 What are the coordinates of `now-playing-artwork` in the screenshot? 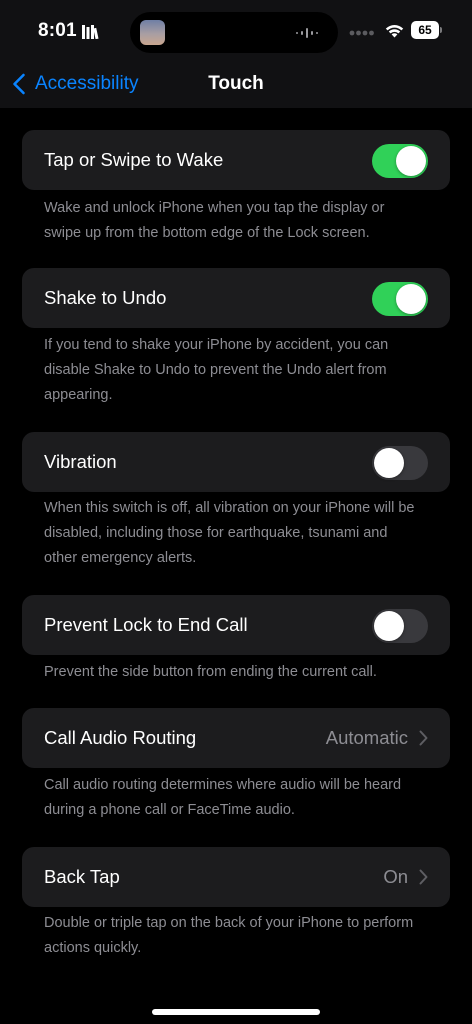 It's located at (152, 32).